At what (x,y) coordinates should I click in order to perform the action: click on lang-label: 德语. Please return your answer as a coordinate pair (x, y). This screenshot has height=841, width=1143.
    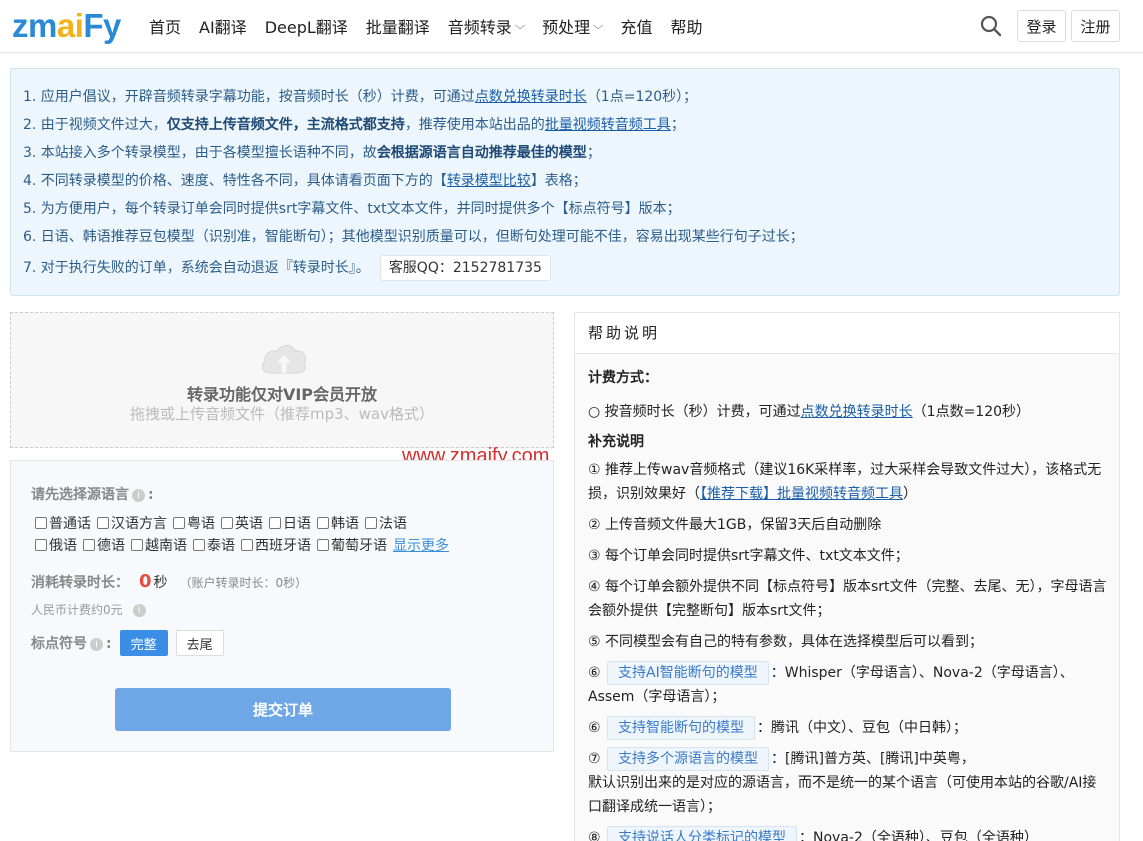
    Looking at the image, I should click on (111, 546).